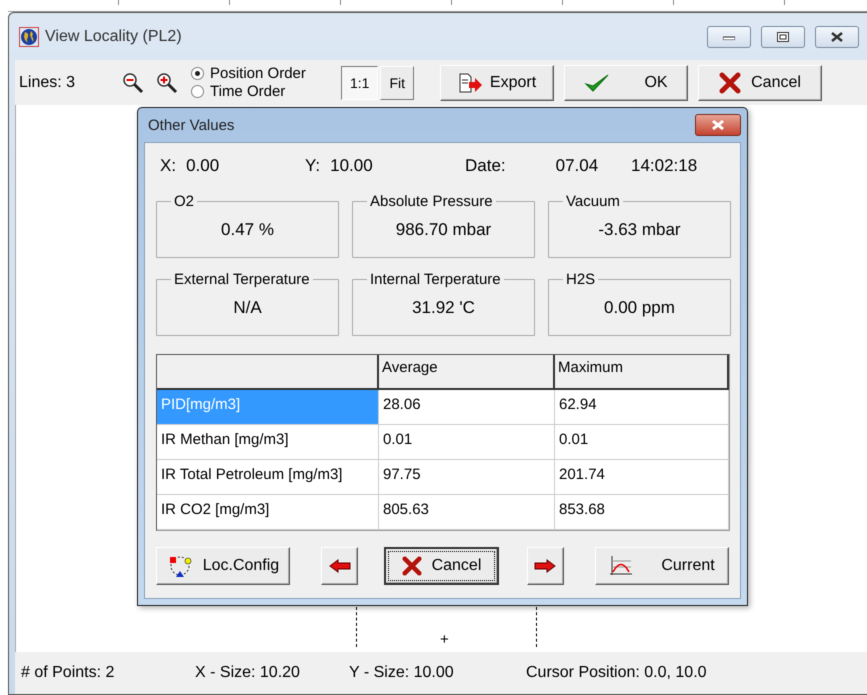 This screenshot has width=867, height=695. I want to click on header-cell: Maximum, so click(642, 372).